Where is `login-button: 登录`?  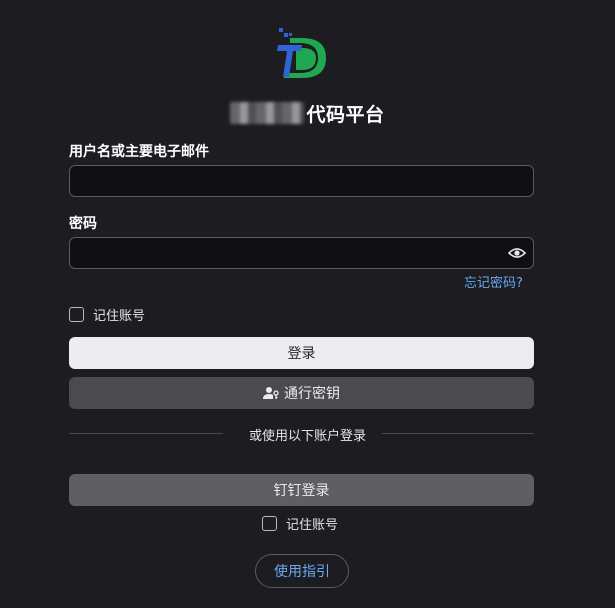 login-button: 登录 is located at coordinates (301, 353).